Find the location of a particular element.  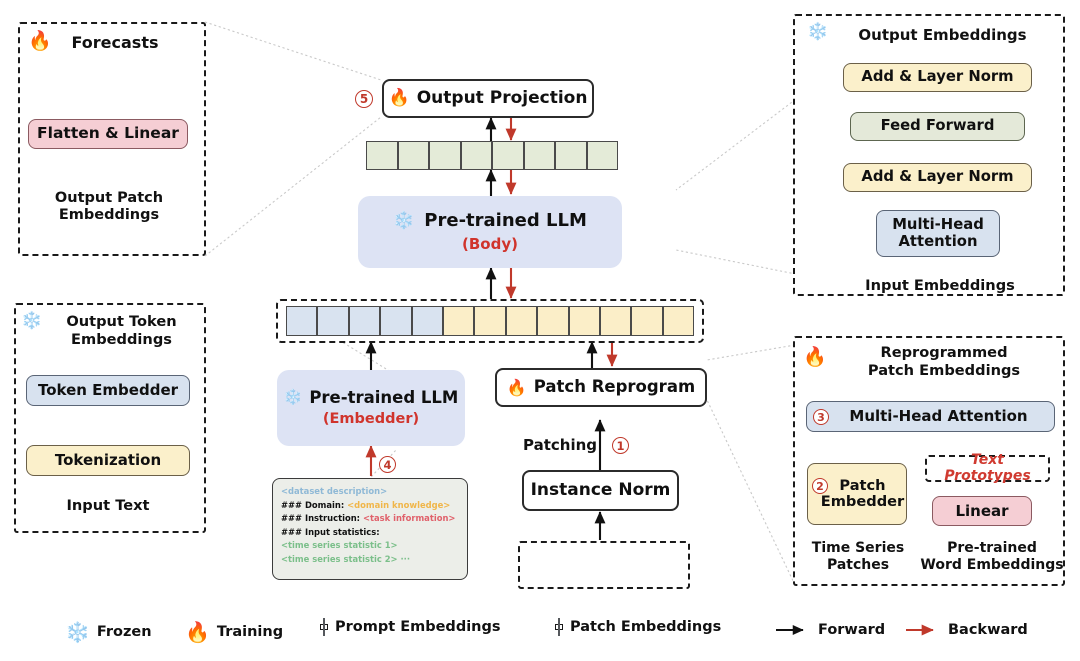

tsp-line1: Time Series is located at coordinates (858, 548).